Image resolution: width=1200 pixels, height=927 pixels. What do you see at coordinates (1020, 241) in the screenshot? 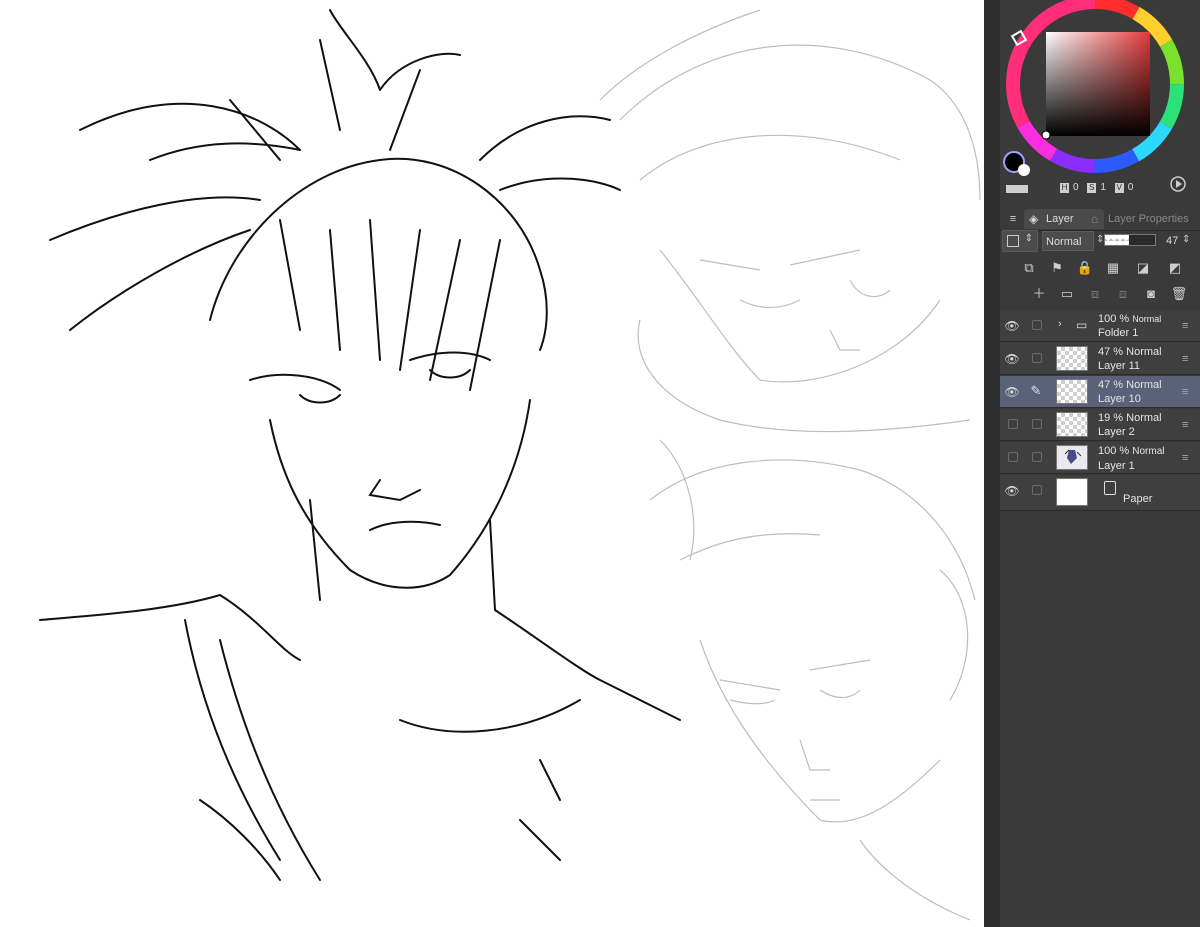
I see `layer-color-select: ⇕` at bounding box center [1020, 241].